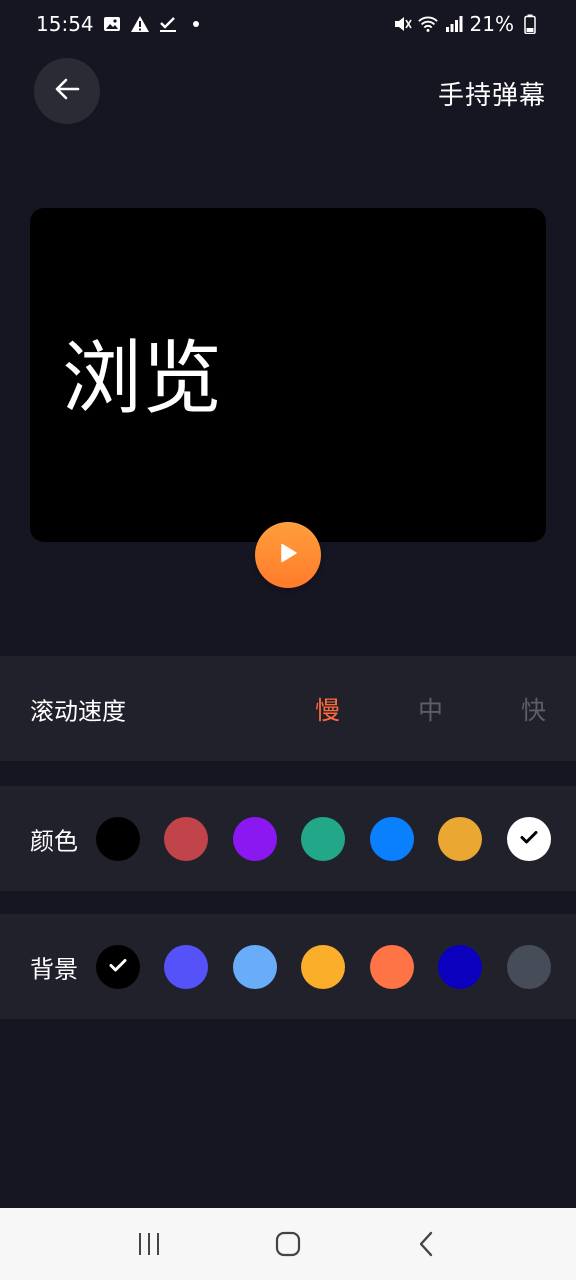  I want to click on back-nav-icon, so click(427, 1244).